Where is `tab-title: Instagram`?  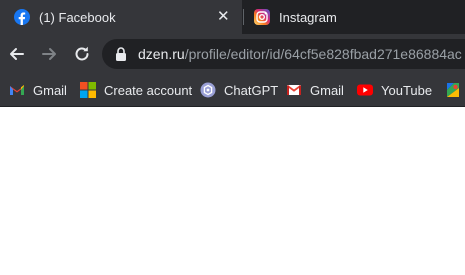 tab-title: Instagram is located at coordinates (308, 17).